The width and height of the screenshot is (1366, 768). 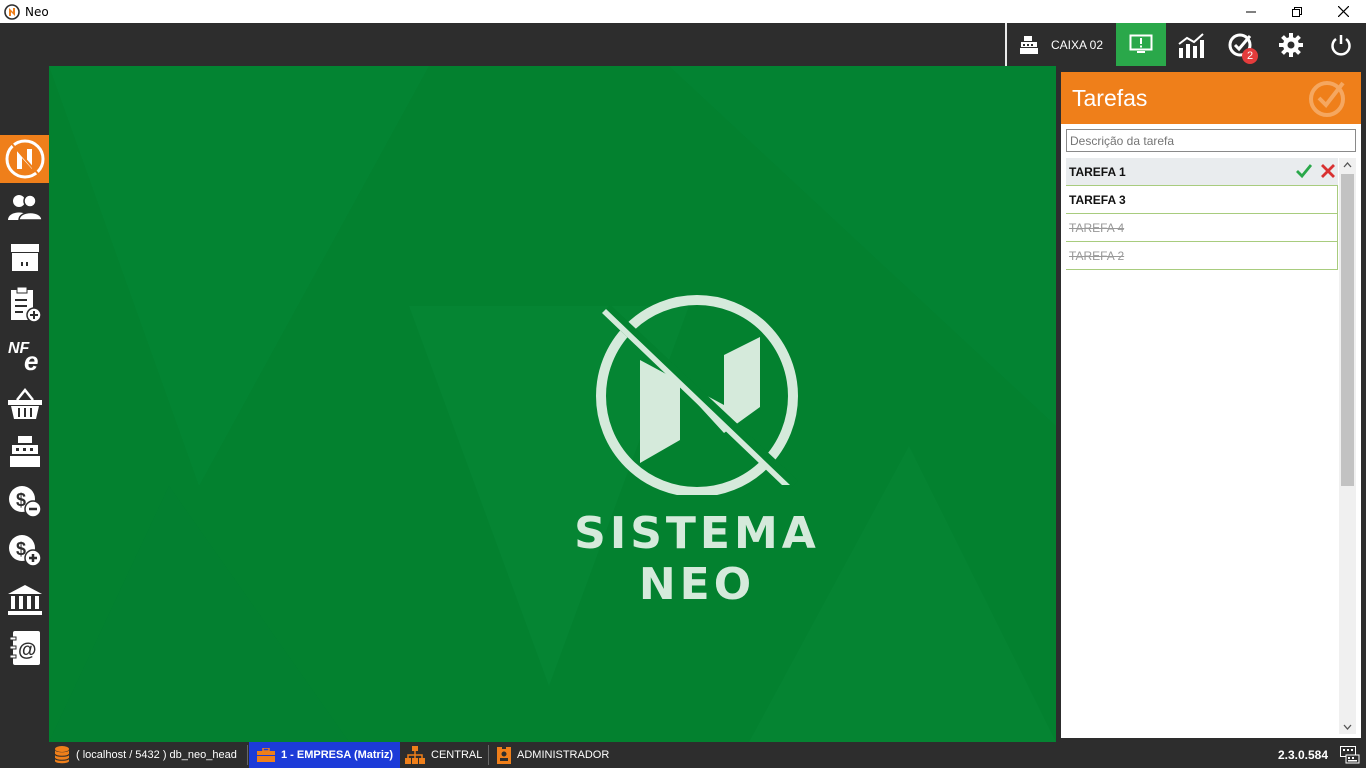 What do you see at coordinates (37, 11) in the screenshot?
I see `window-title: Neo` at bounding box center [37, 11].